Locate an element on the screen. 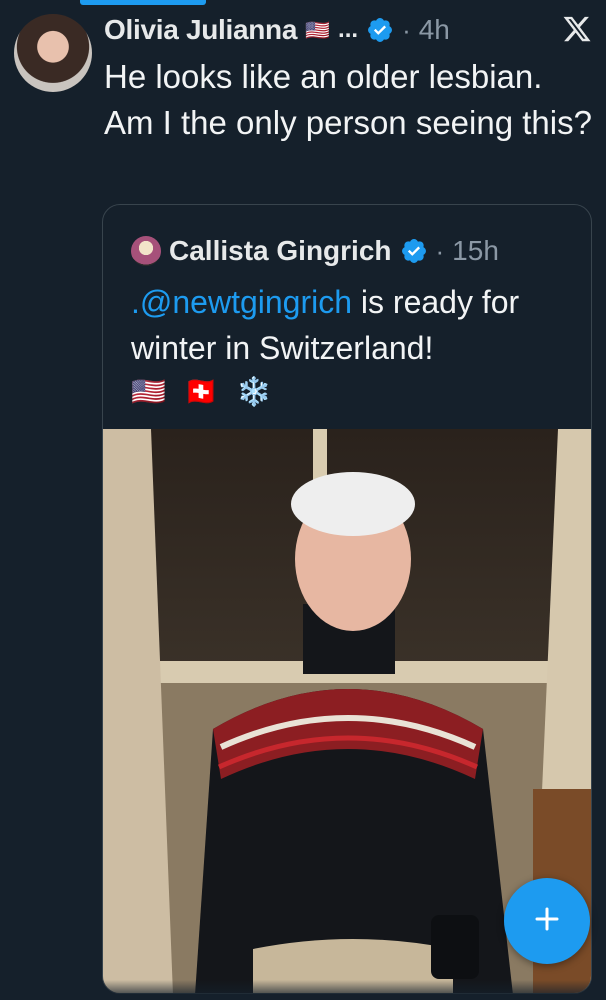 Image resolution: width=606 pixels, height=1000 pixels. quoted-tweet-emojis: 🇺🇸 🇨🇭 ❄️ is located at coordinates (201, 391).